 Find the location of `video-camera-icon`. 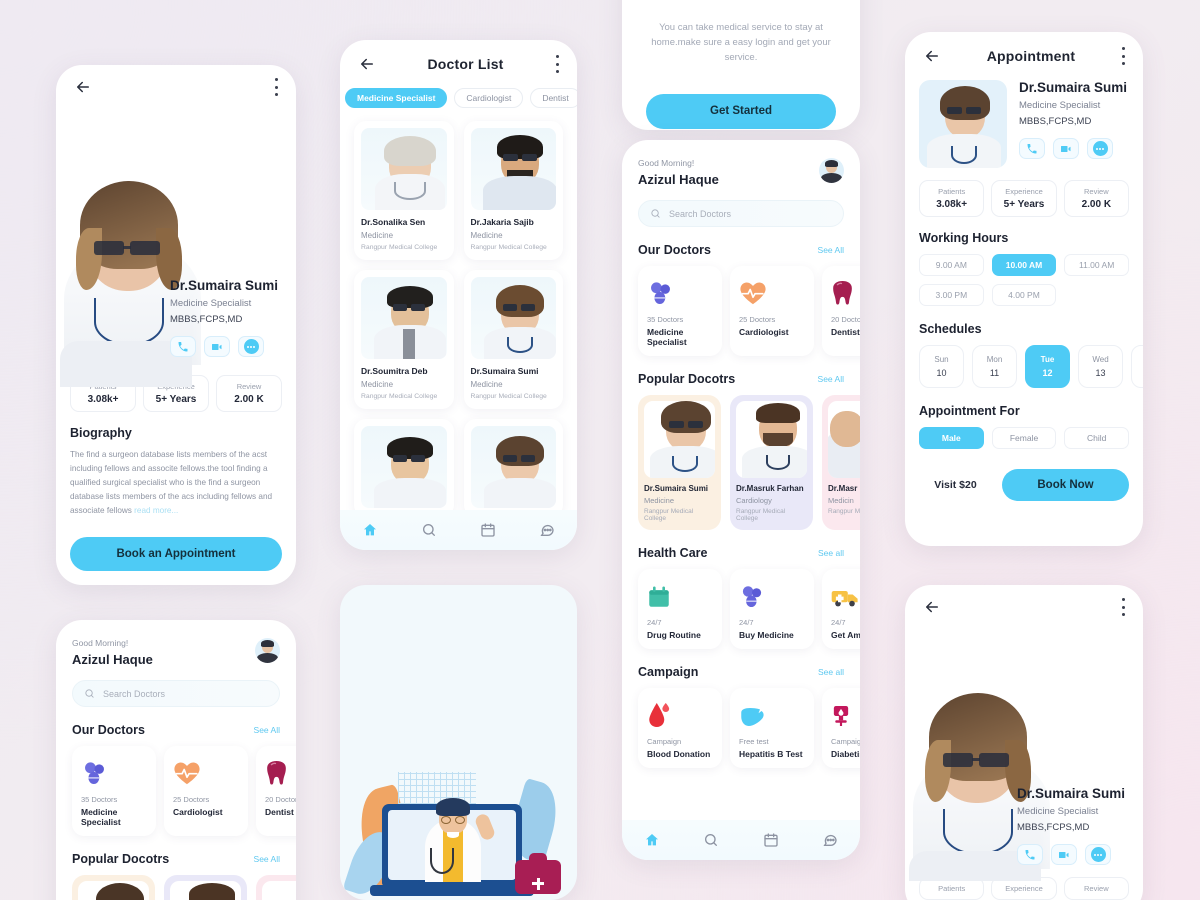

video-camera-icon is located at coordinates (217, 346).